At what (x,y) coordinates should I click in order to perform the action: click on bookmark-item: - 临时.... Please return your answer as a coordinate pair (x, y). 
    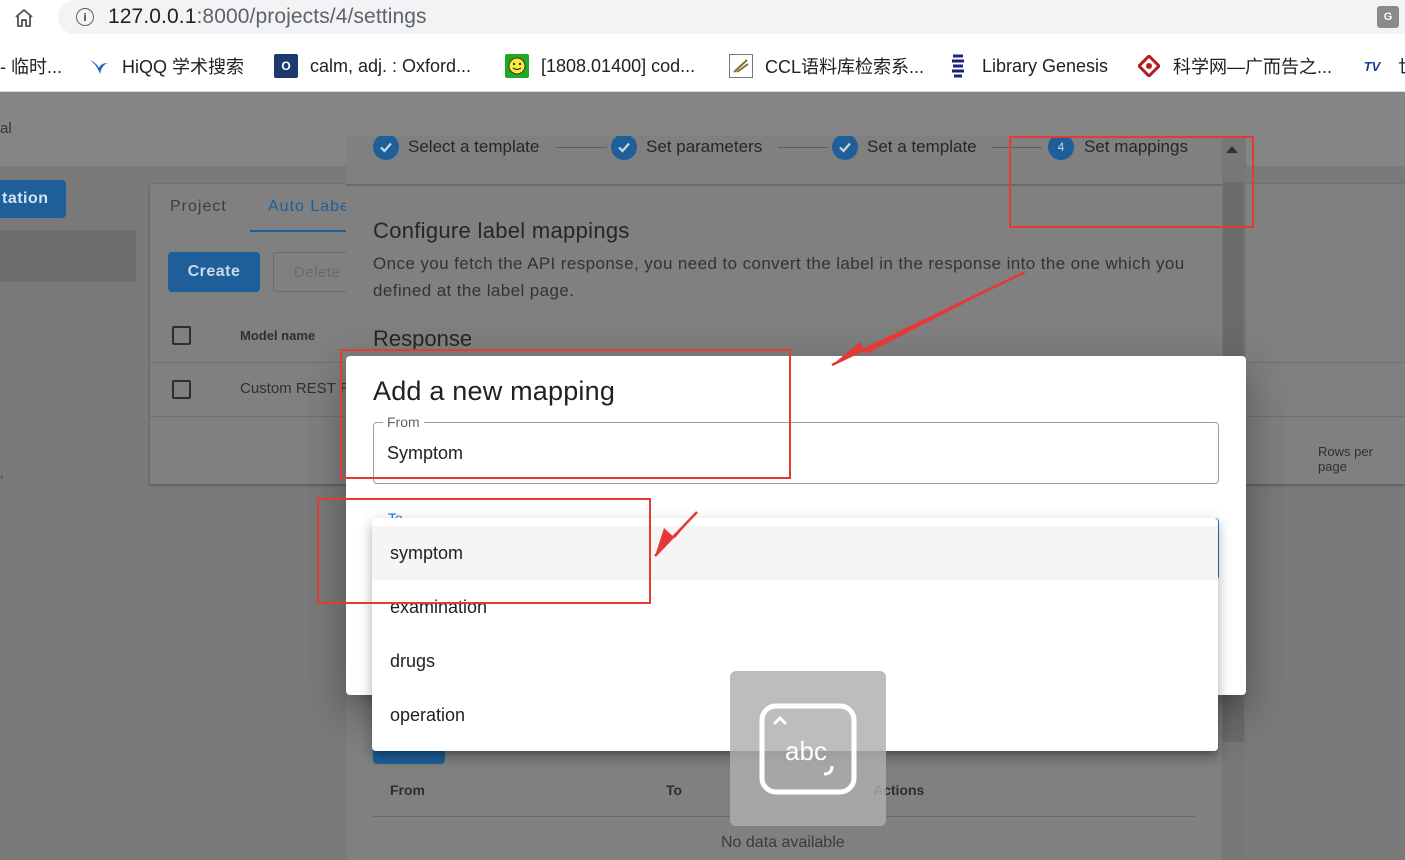
    Looking at the image, I should click on (31, 66).